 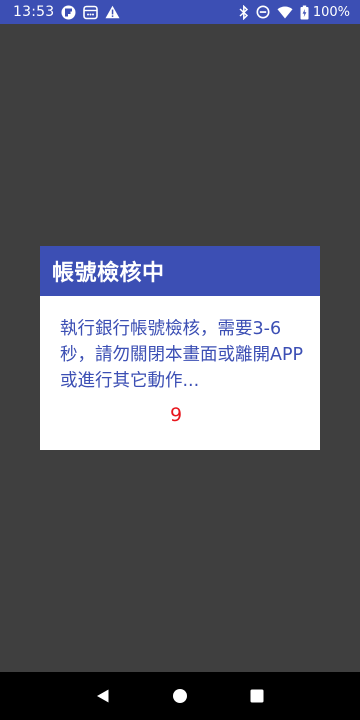 I want to click on recents-button, so click(x=257, y=696).